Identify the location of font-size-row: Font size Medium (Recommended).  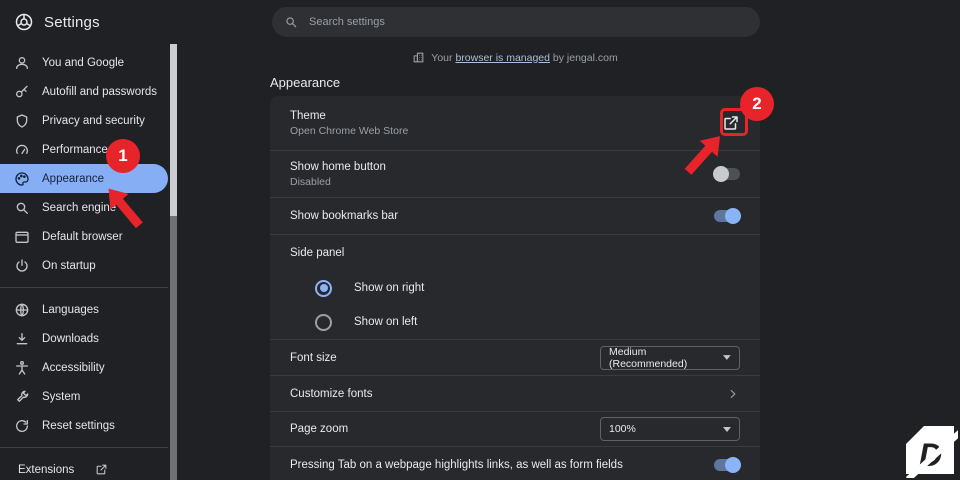
(515, 357).